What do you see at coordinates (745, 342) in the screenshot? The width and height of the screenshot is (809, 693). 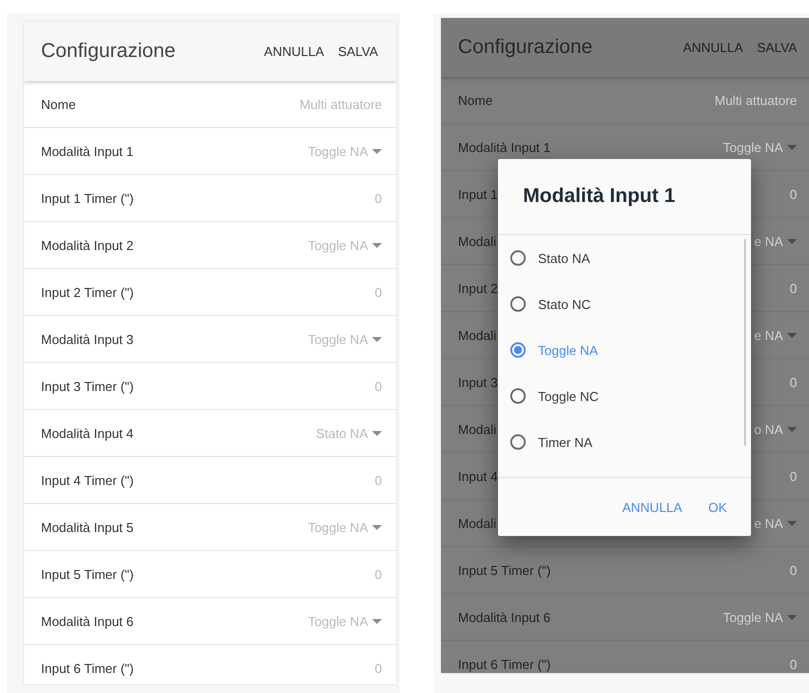 I see `scrollbar` at bounding box center [745, 342].